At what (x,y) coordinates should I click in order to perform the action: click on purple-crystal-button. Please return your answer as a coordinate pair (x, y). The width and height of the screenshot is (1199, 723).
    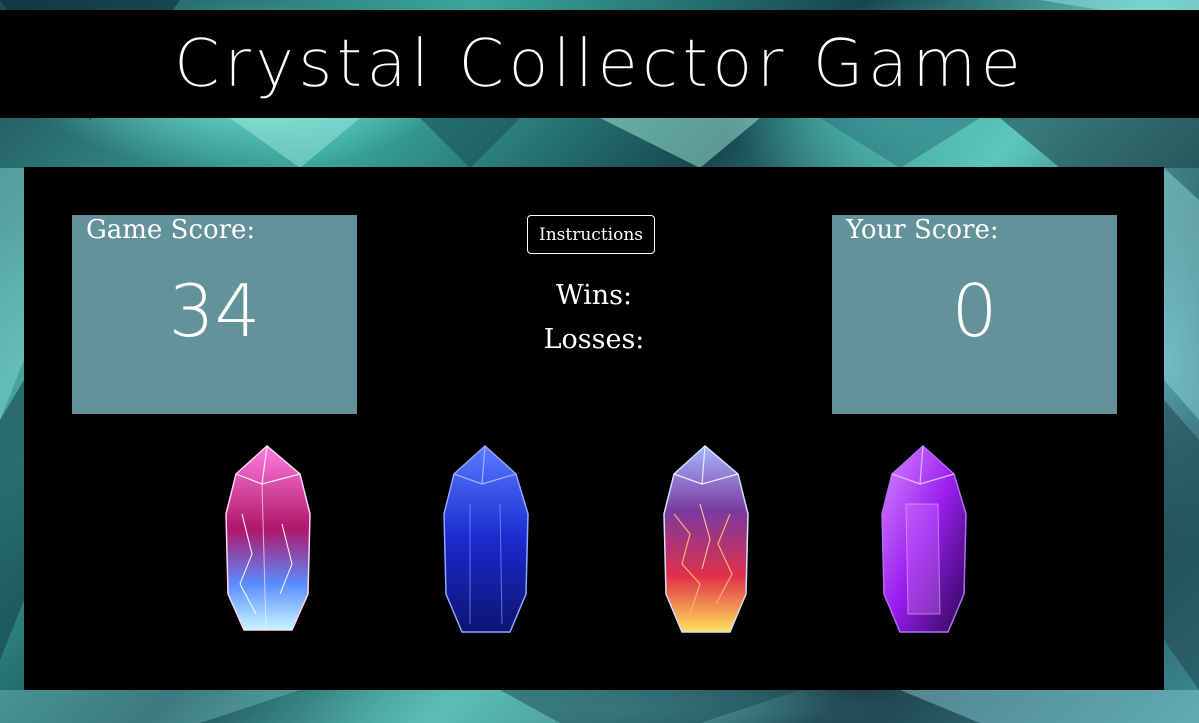
    Looking at the image, I should click on (923, 540).